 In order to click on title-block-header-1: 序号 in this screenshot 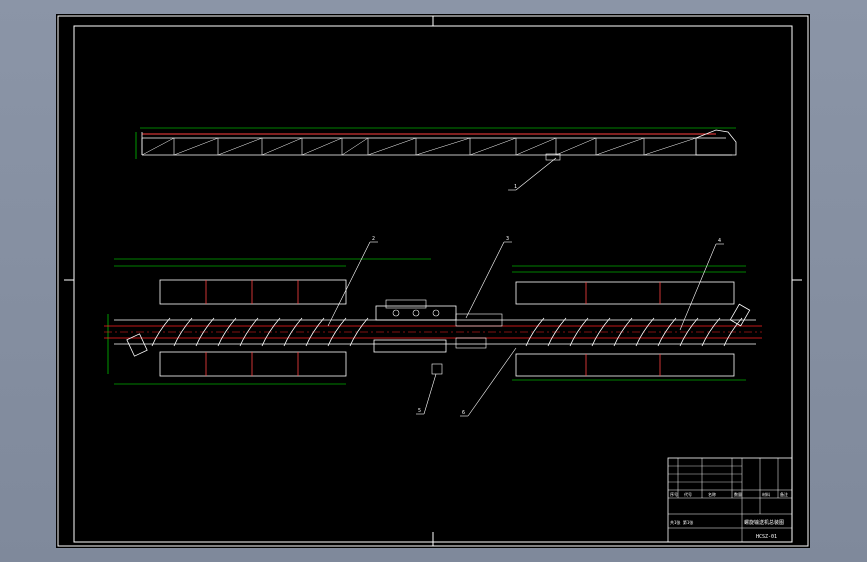, I will do `click(674, 494)`.